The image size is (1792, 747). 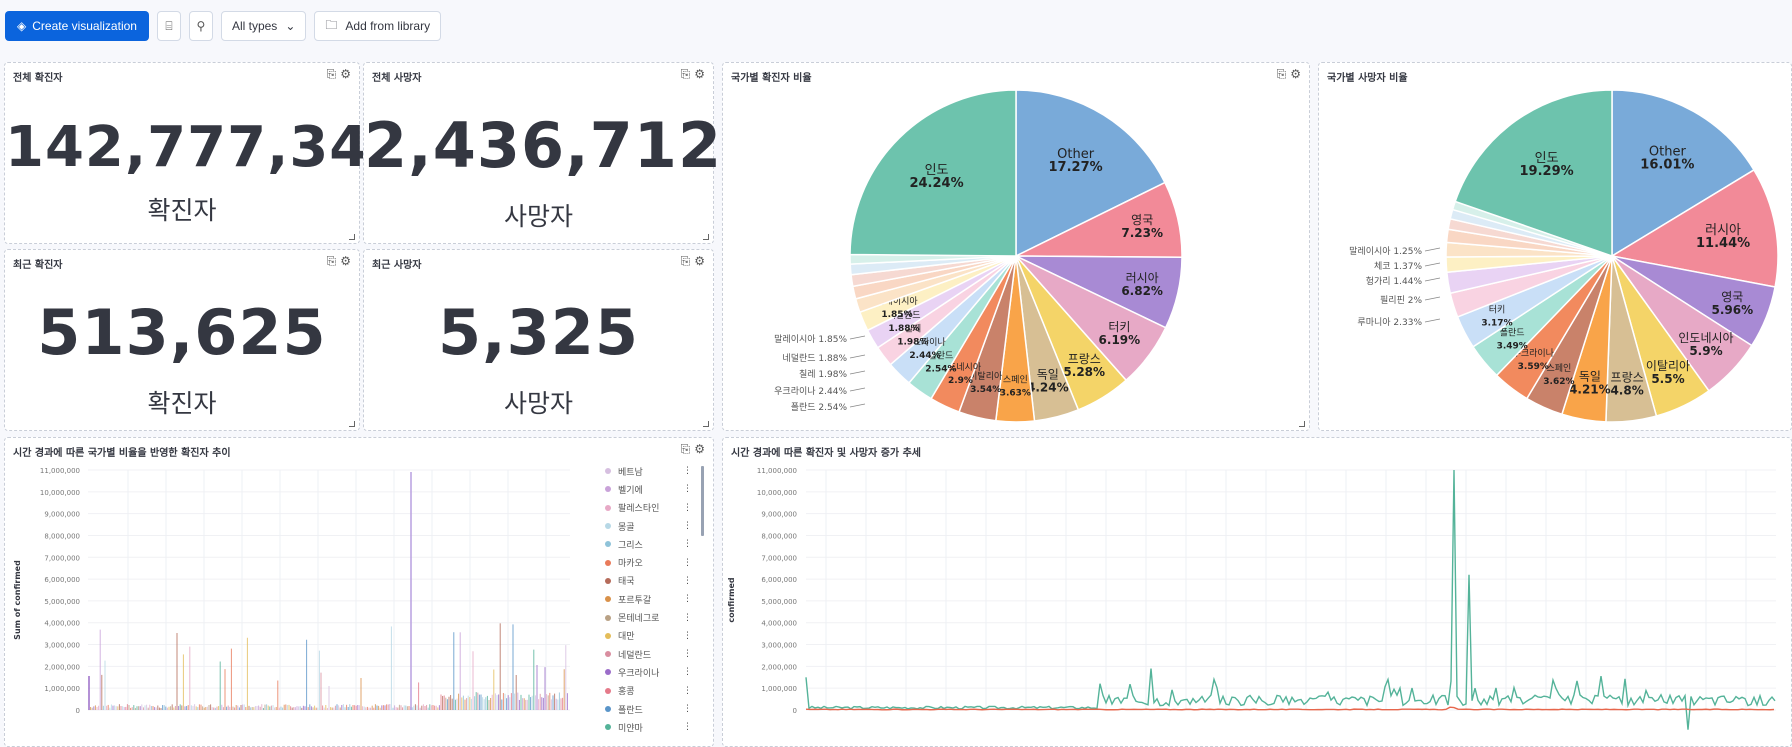 I want to click on legend-label: 베트남, so click(x=630, y=472).